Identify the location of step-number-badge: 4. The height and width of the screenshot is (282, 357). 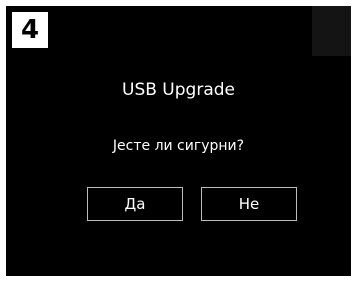
(30, 30).